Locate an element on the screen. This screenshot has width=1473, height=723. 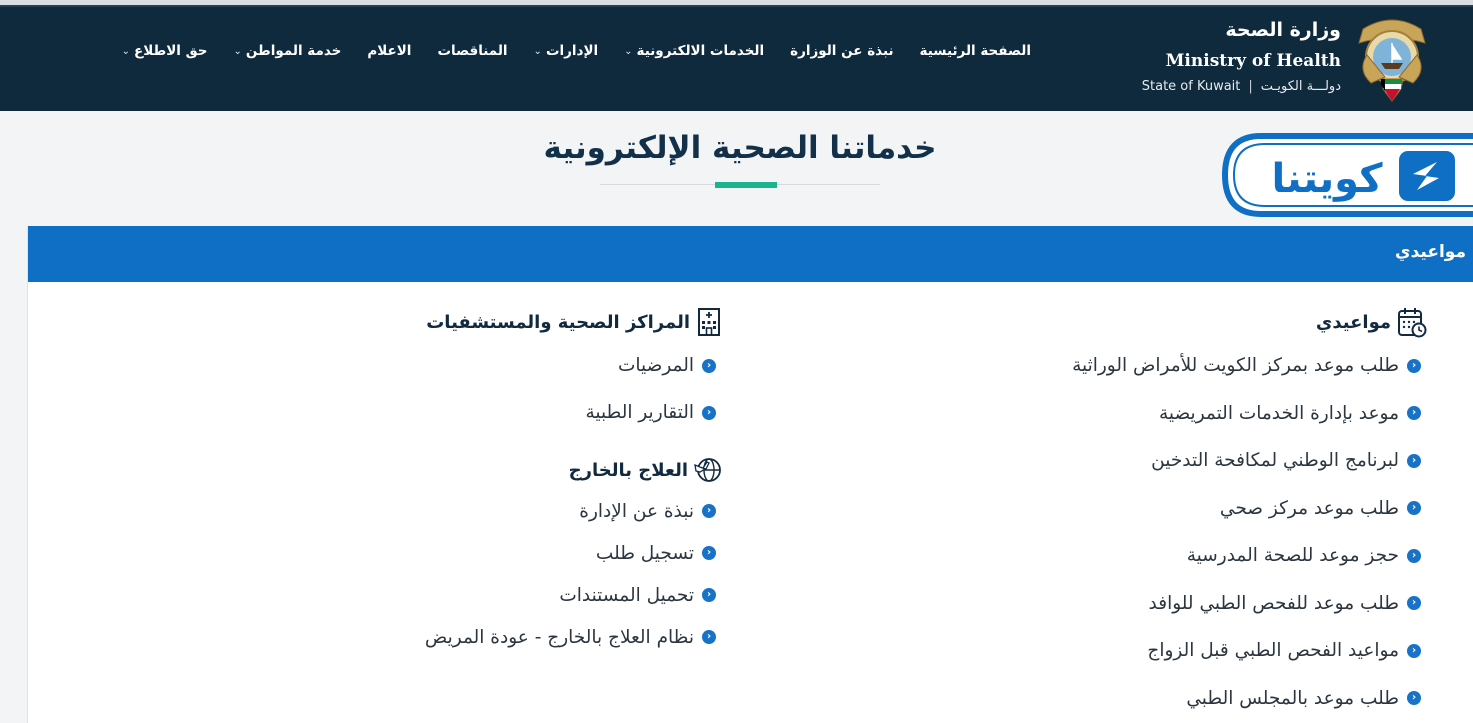
nav-label: نبذة عن الوزارة is located at coordinates (842, 51).